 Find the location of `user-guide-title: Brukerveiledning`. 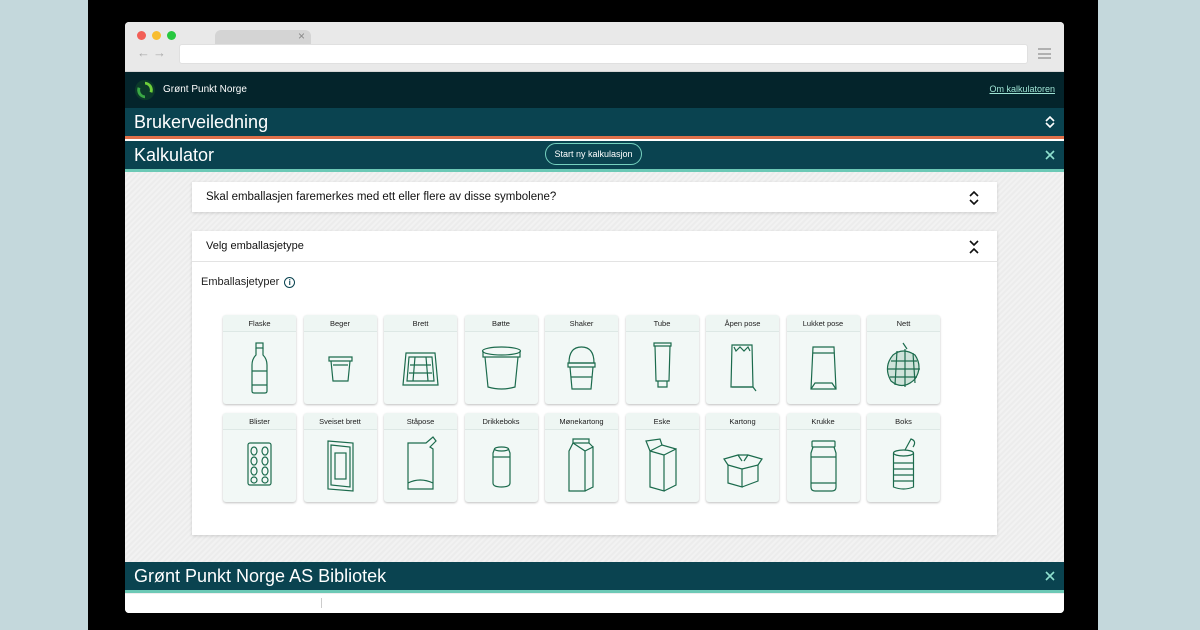

user-guide-title: Brukerveiledning is located at coordinates (201, 121).